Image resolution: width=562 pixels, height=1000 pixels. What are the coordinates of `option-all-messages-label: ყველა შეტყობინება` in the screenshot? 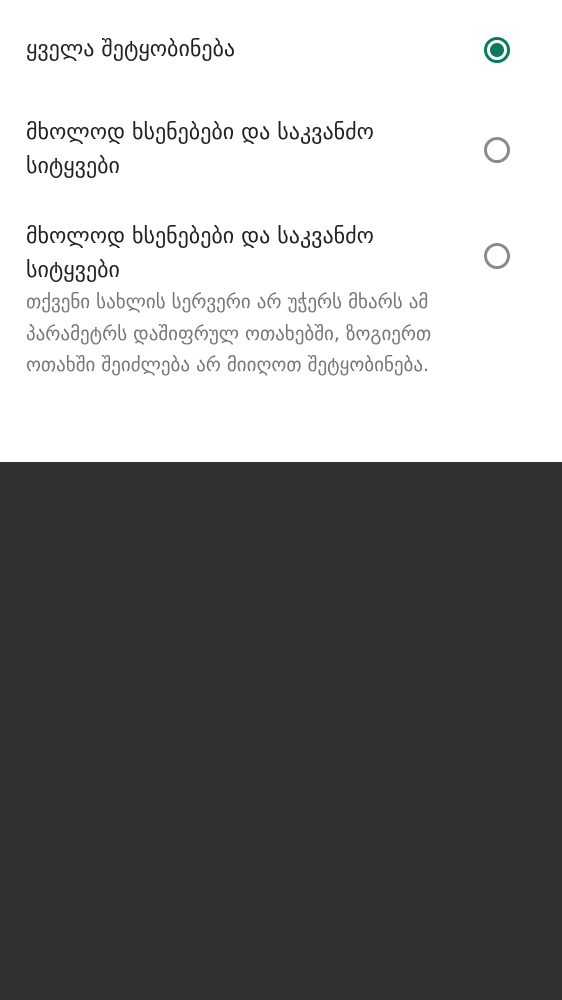 It's located at (131, 49).